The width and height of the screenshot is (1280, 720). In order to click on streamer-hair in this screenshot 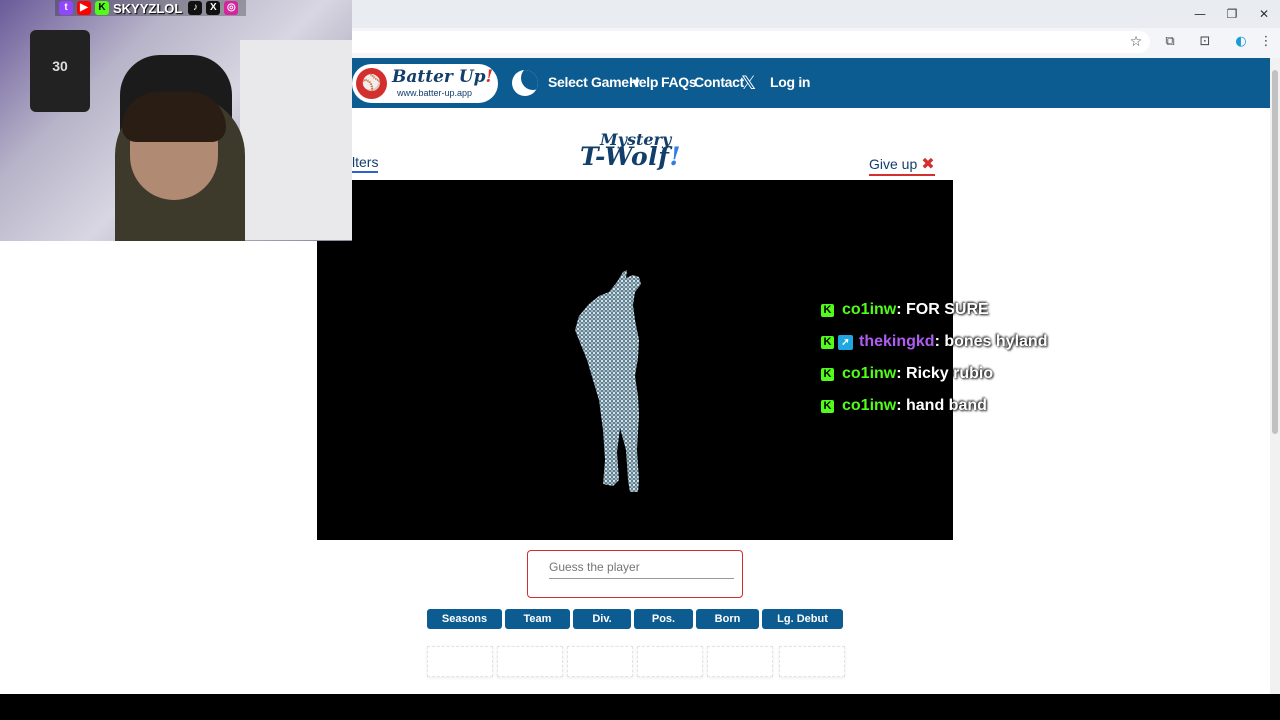, I will do `click(174, 117)`.